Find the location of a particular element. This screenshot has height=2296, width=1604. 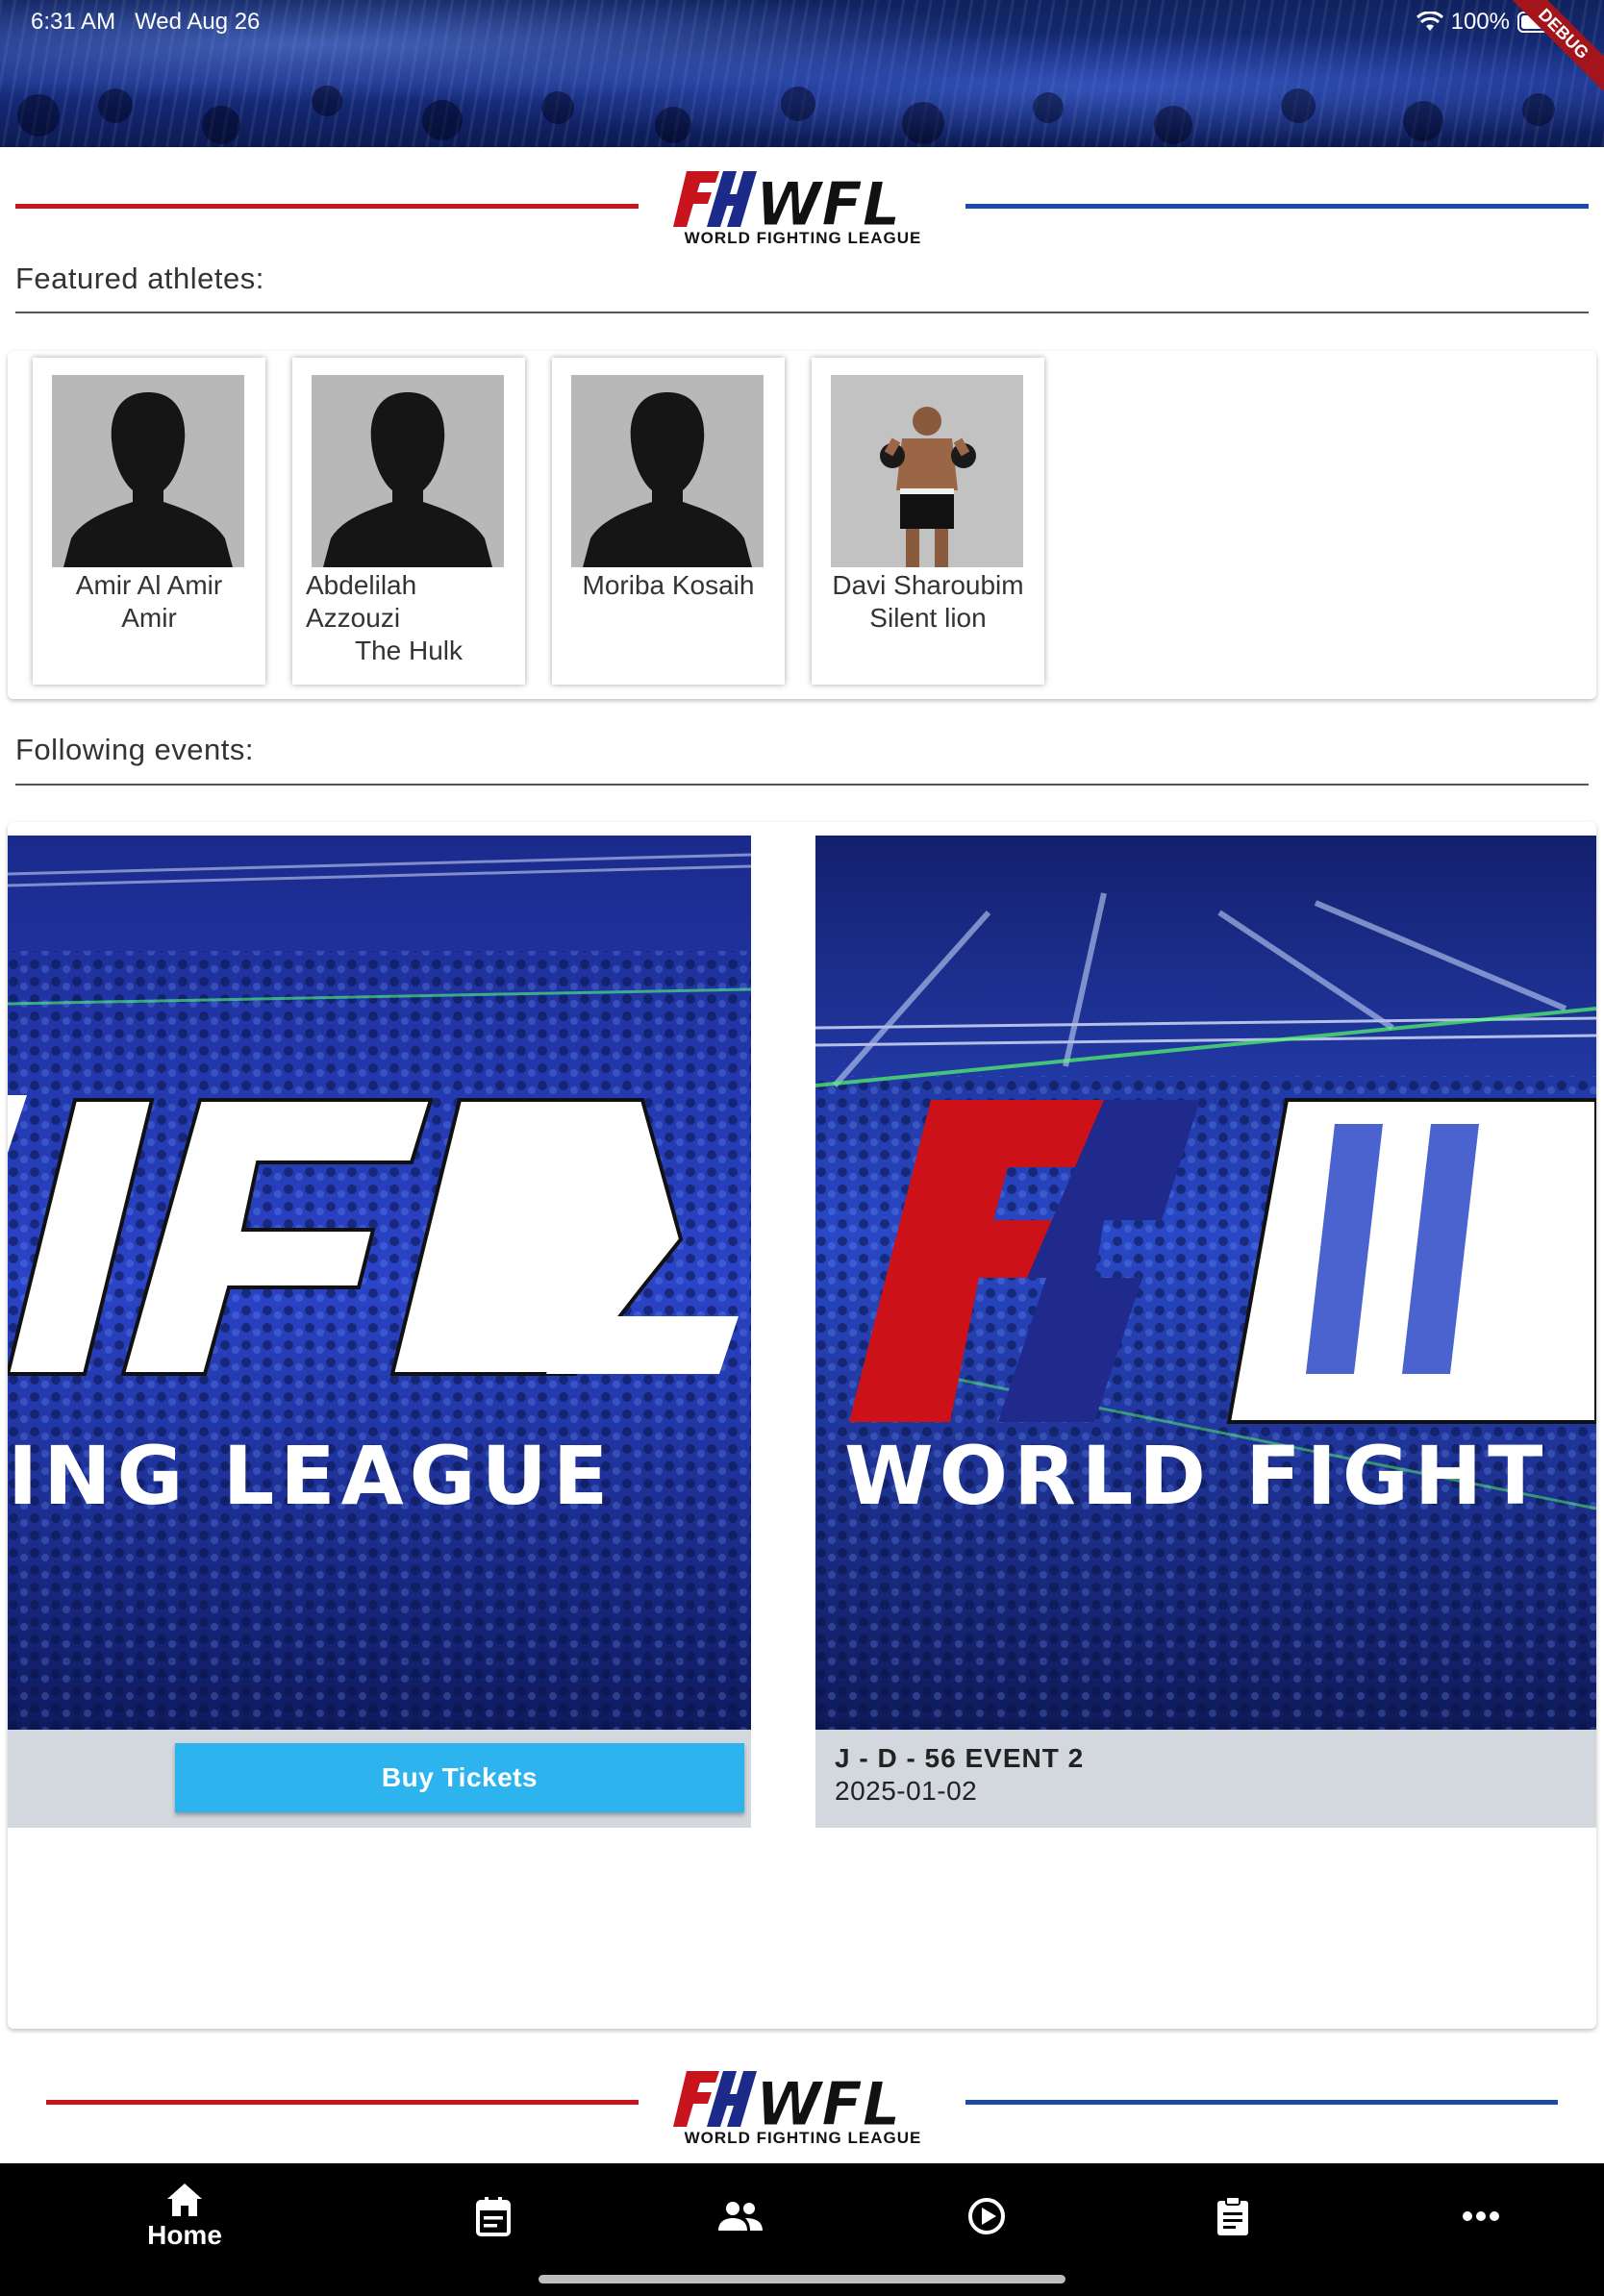

athlete-name-block: Abdelilah Azzouzi The Hulk is located at coordinates (409, 618).